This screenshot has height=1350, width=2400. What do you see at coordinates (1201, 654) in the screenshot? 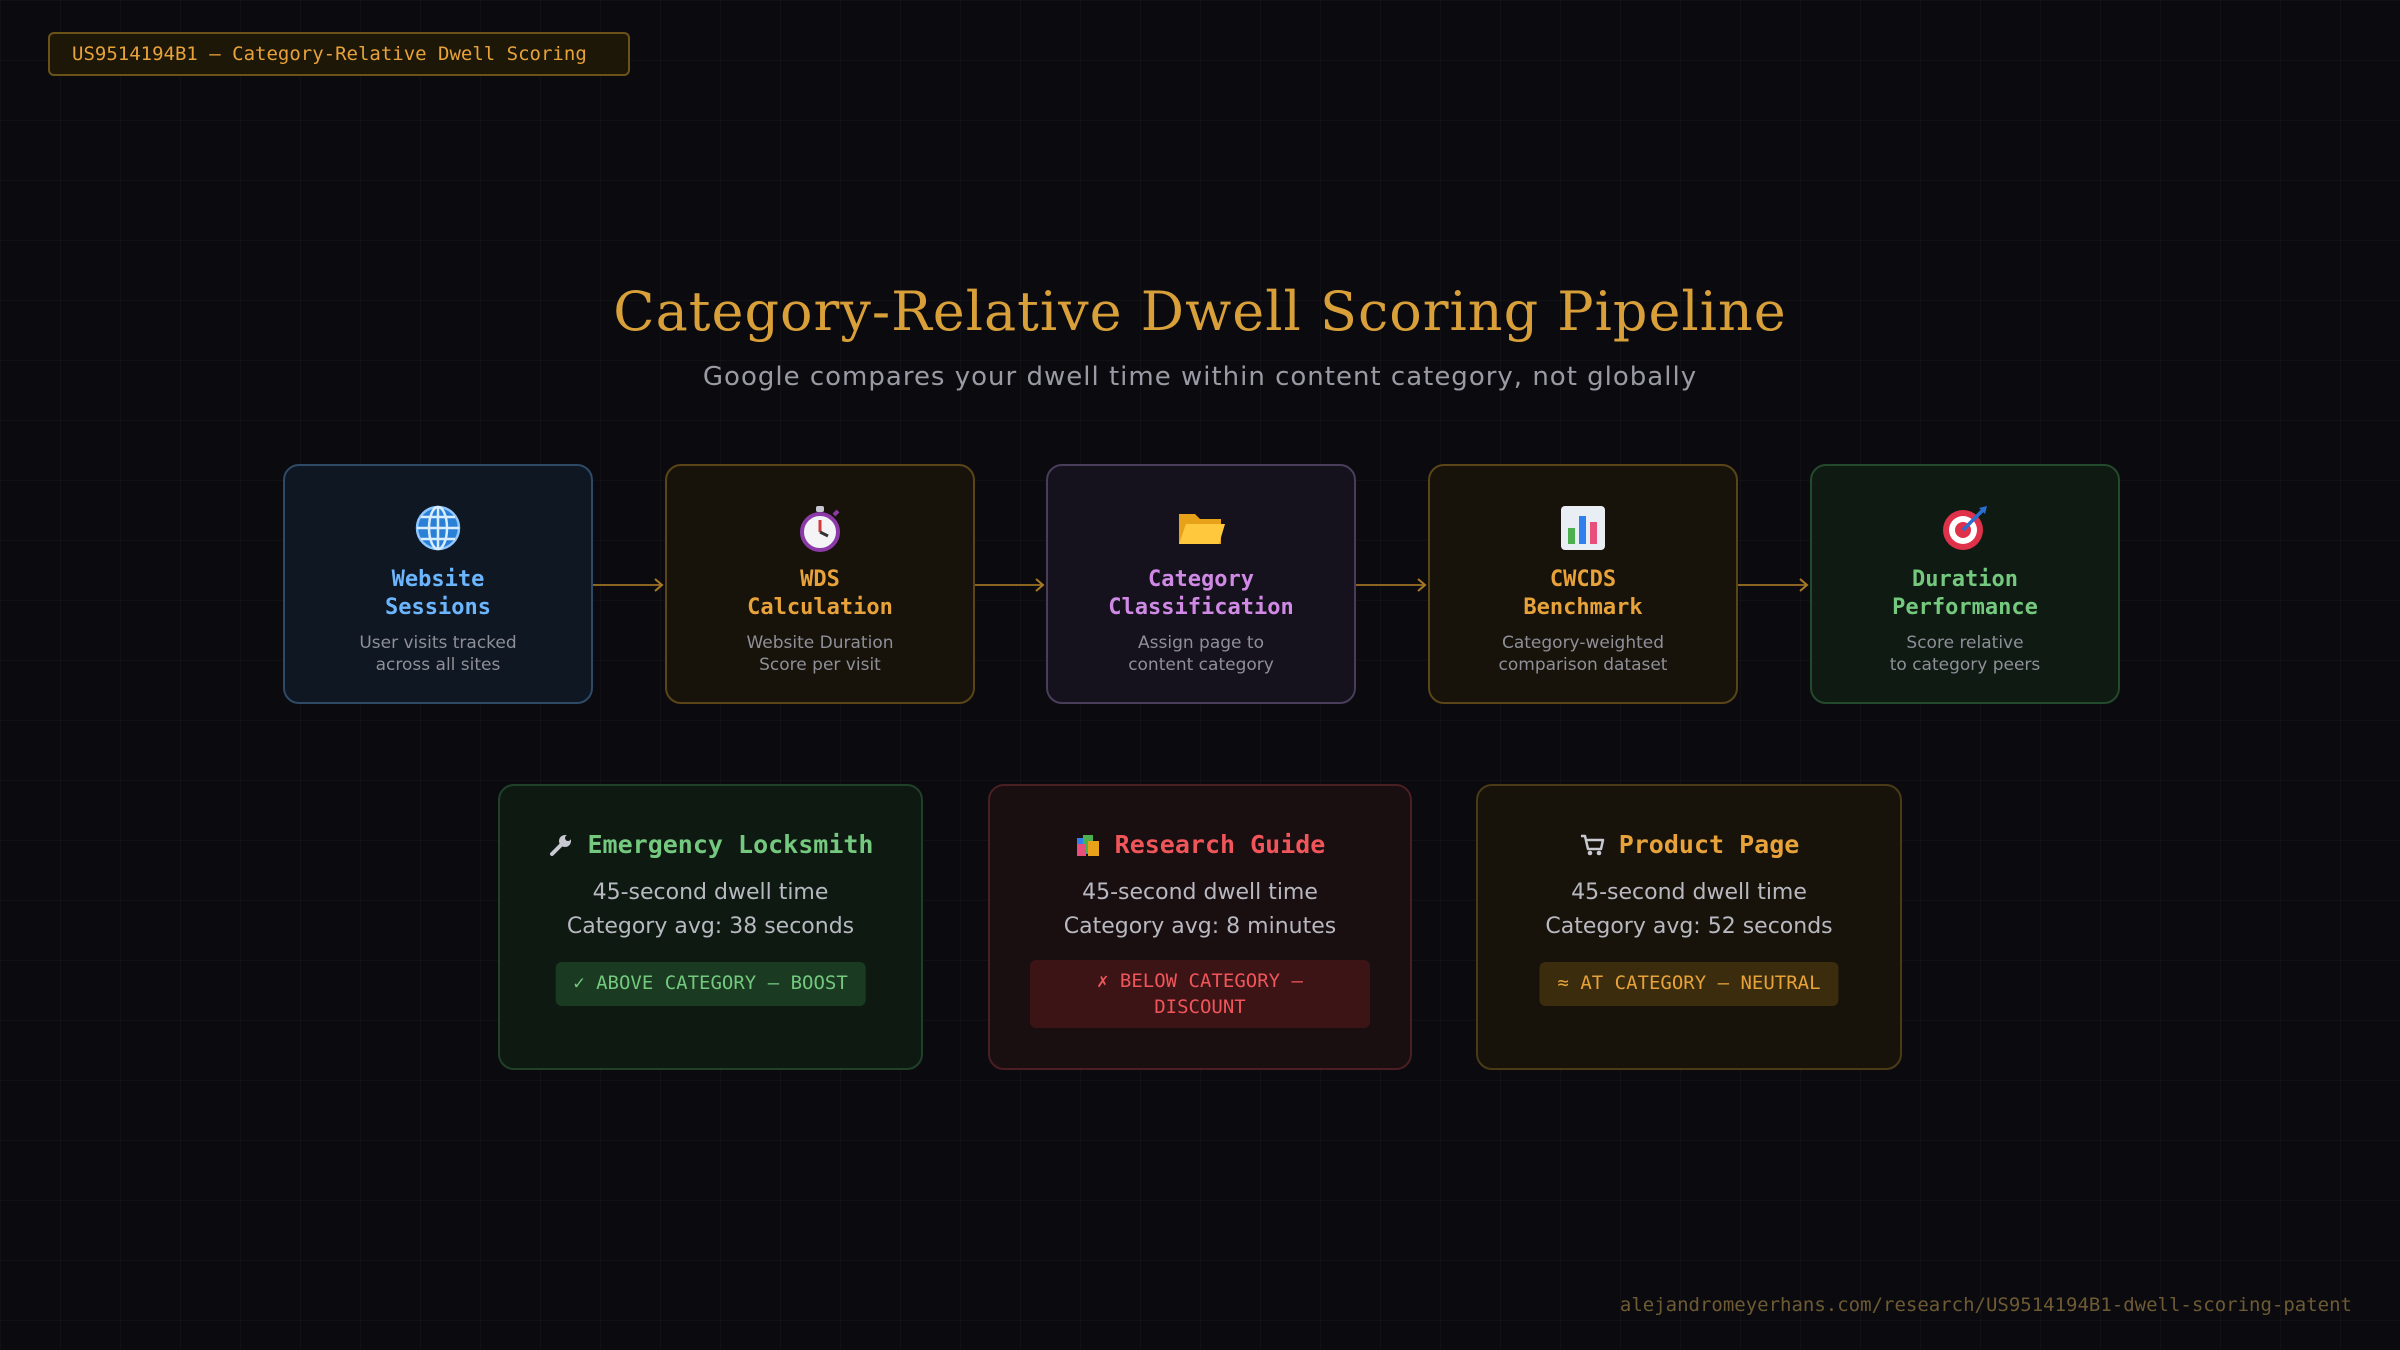
I see `step-description: Assign page to content category` at bounding box center [1201, 654].